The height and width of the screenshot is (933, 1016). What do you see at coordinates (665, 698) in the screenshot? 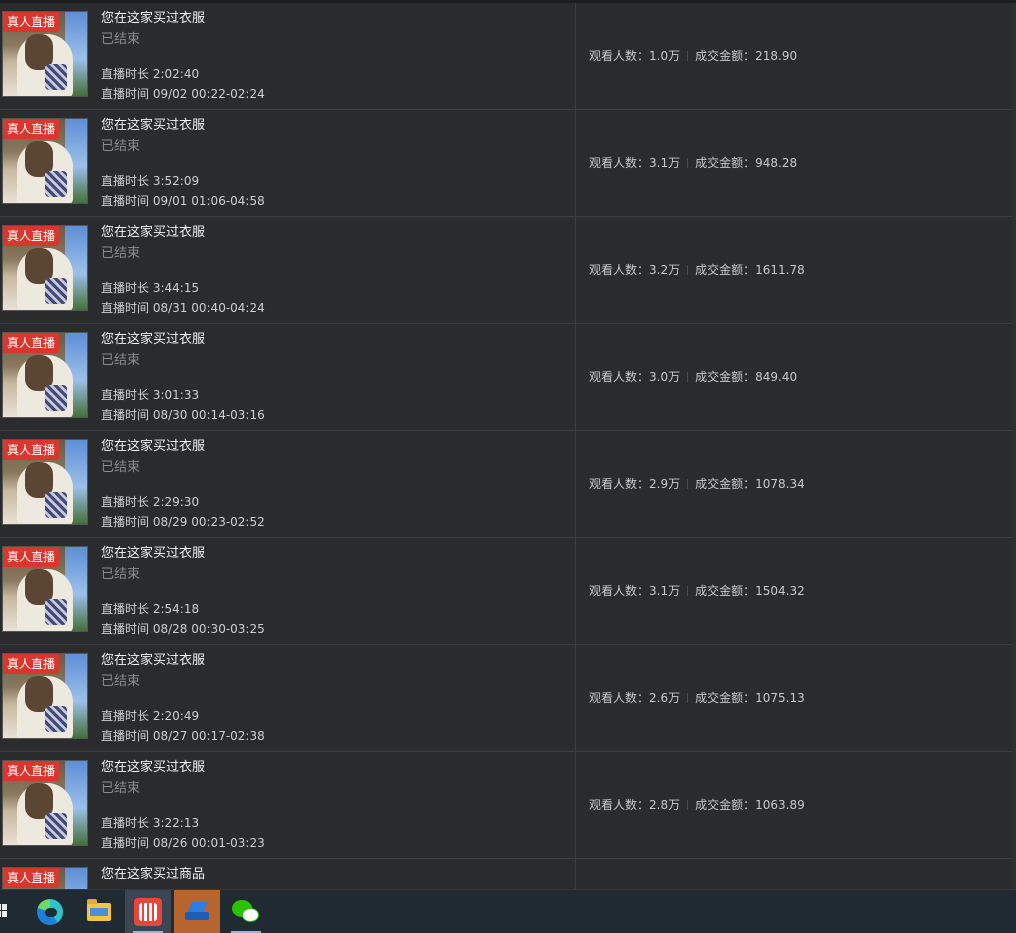
I see `viewers-value: 2.6万` at bounding box center [665, 698].